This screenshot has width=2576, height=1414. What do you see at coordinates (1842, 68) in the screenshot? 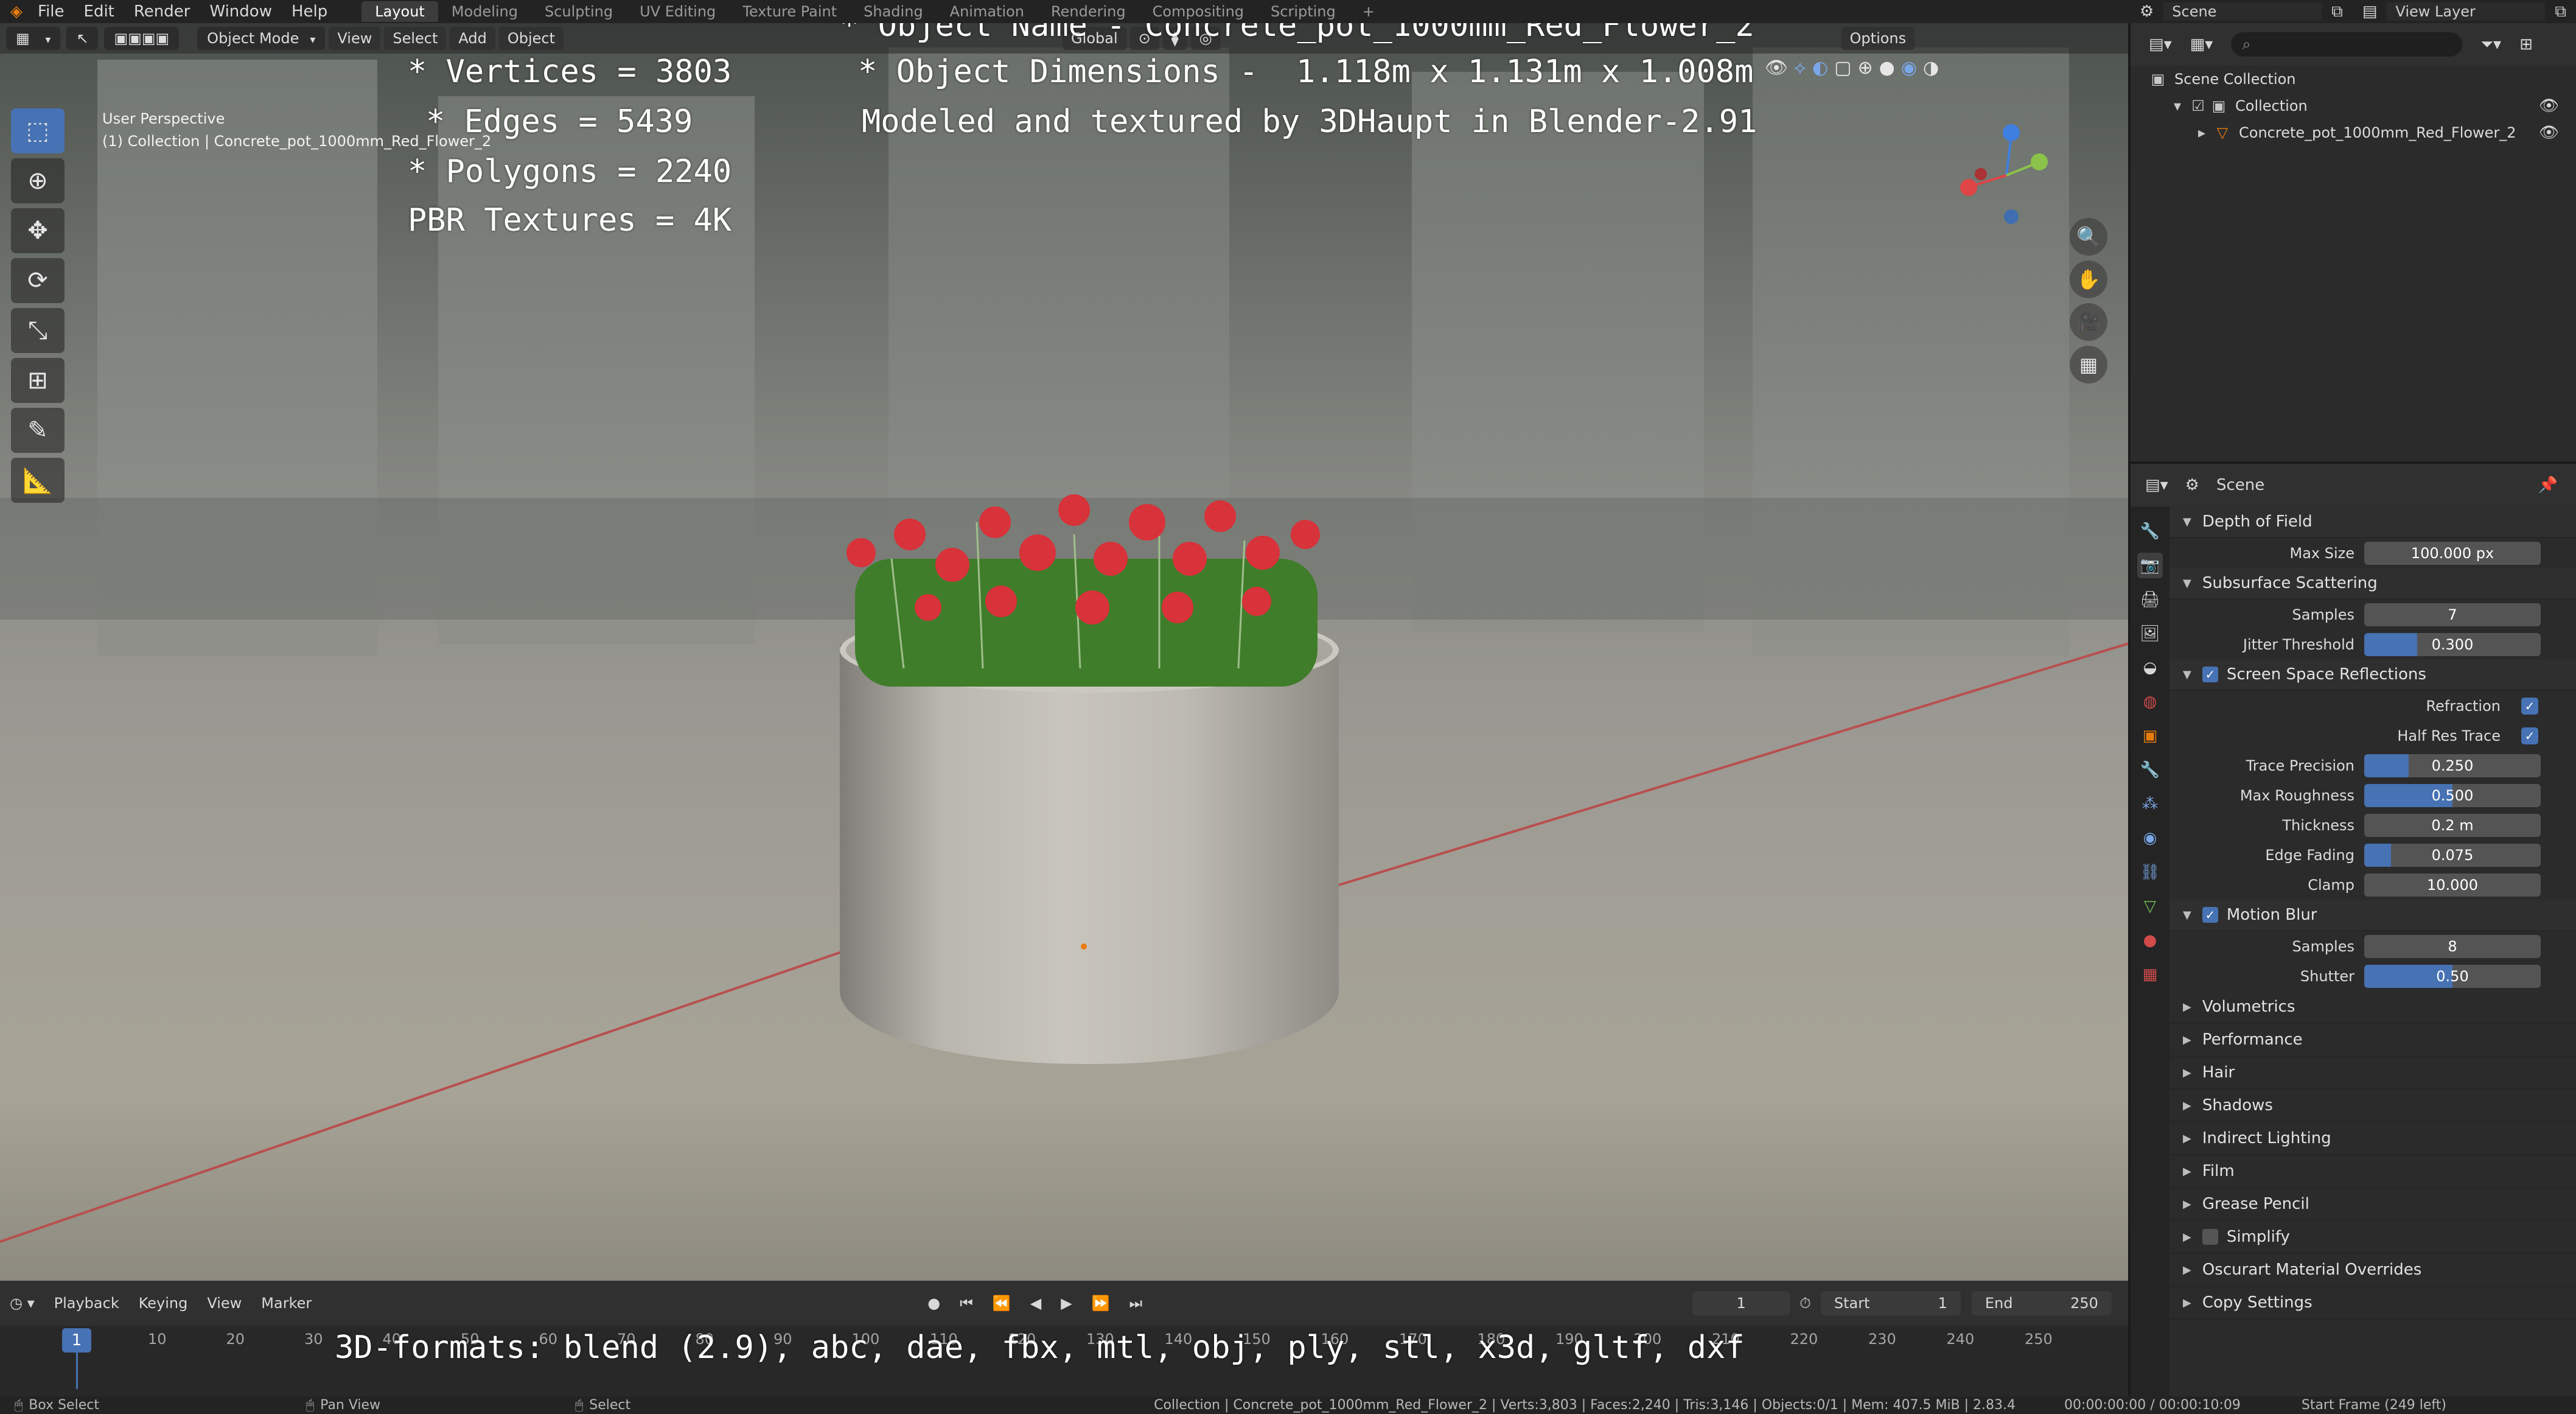
I see `xray-icon: ▢` at bounding box center [1842, 68].